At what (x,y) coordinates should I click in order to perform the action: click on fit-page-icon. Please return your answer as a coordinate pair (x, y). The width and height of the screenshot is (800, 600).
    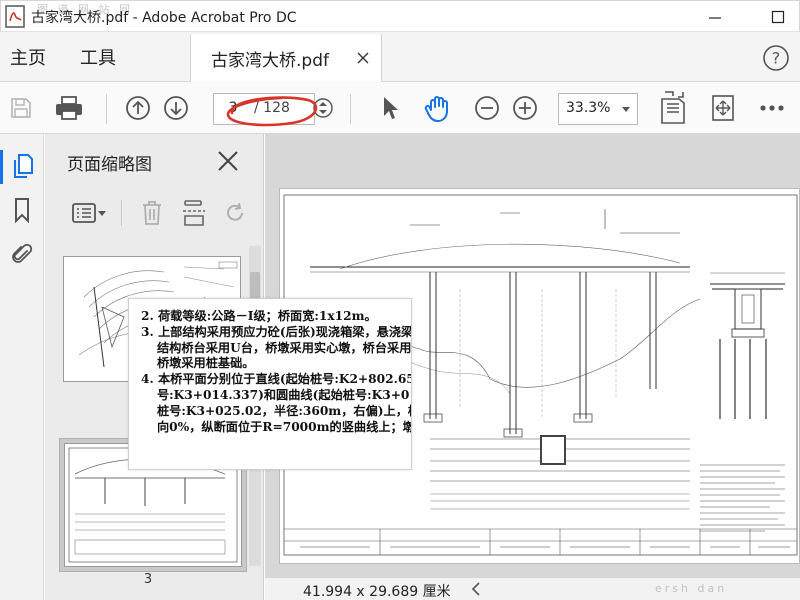
    Looking at the image, I should click on (673, 107).